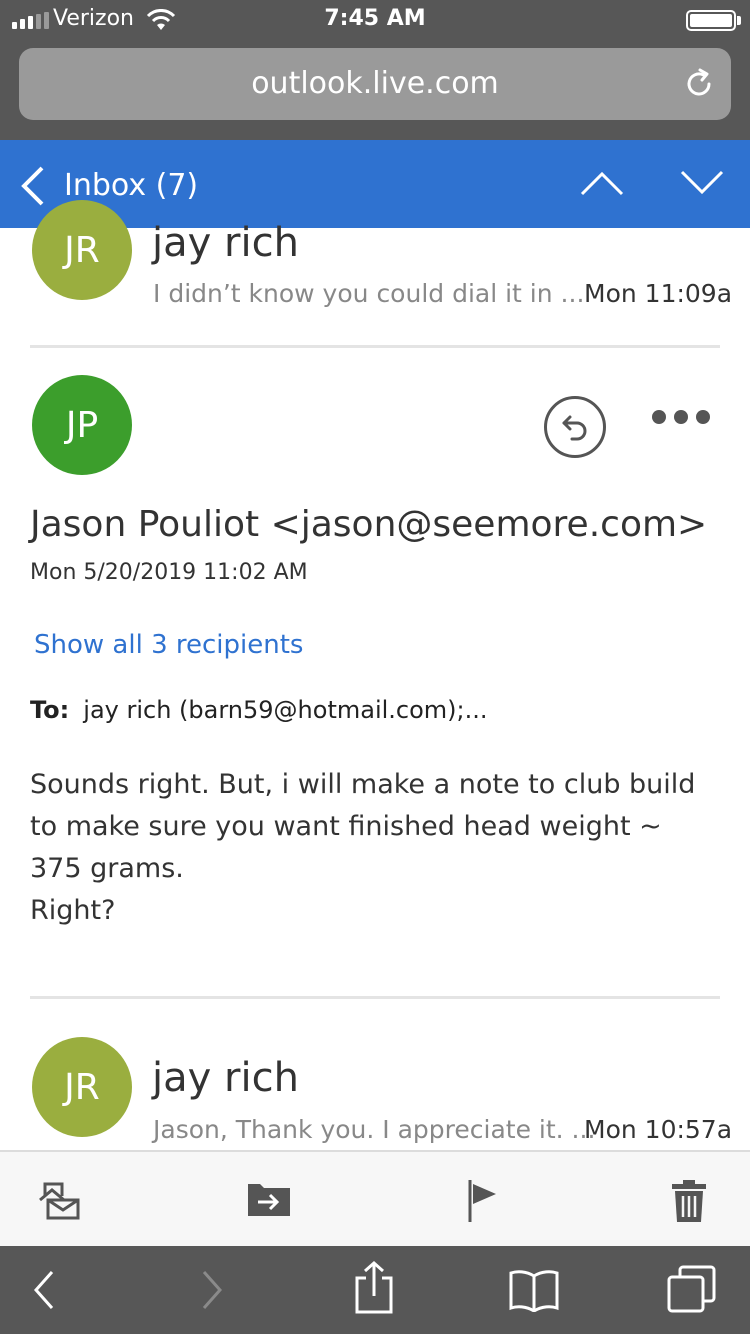 The width and height of the screenshot is (750, 1334). What do you see at coordinates (483, 1200) in the screenshot?
I see `flag-icon` at bounding box center [483, 1200].